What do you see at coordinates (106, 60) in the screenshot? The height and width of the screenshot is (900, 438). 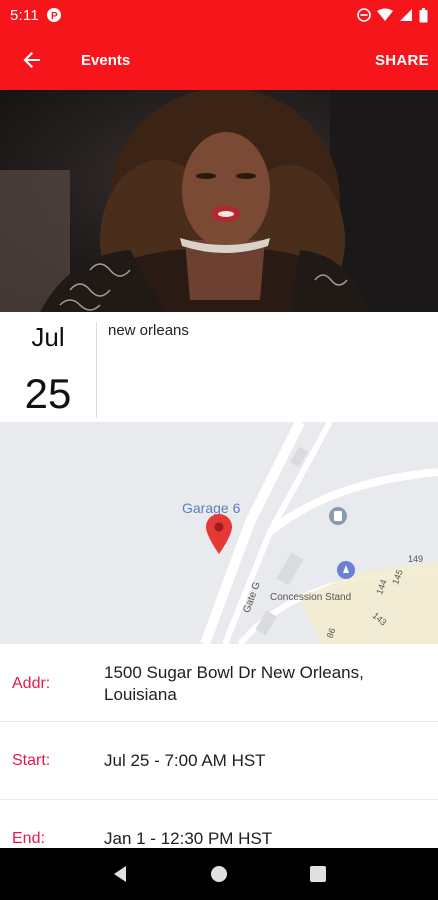 I see `page-title: Events` at bounding box center [106, 60].